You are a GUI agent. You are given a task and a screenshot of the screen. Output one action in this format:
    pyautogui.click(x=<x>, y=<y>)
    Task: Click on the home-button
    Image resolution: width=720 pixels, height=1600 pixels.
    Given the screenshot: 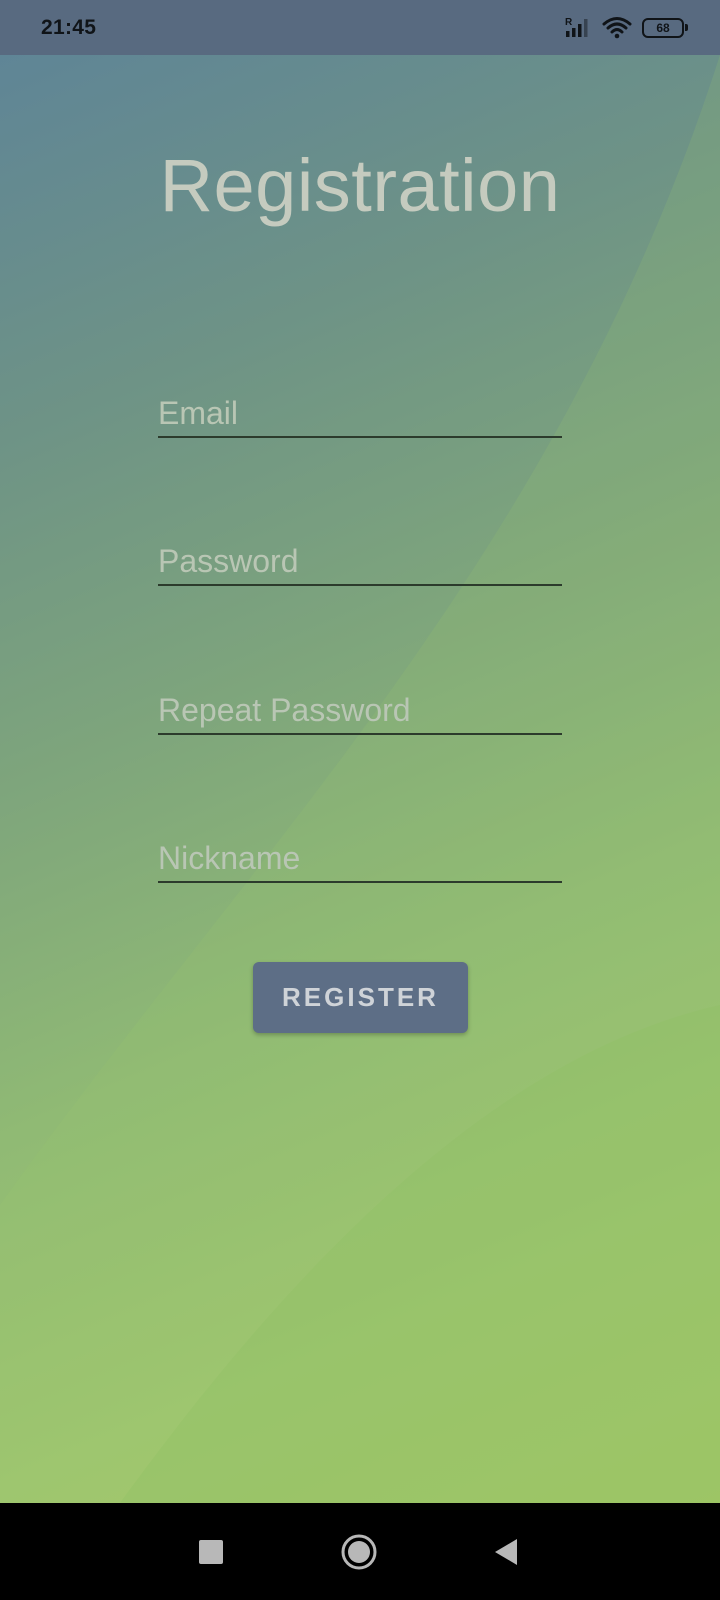 What is the action you would take?
    pyautogui.click(x=359, y=1551)
    